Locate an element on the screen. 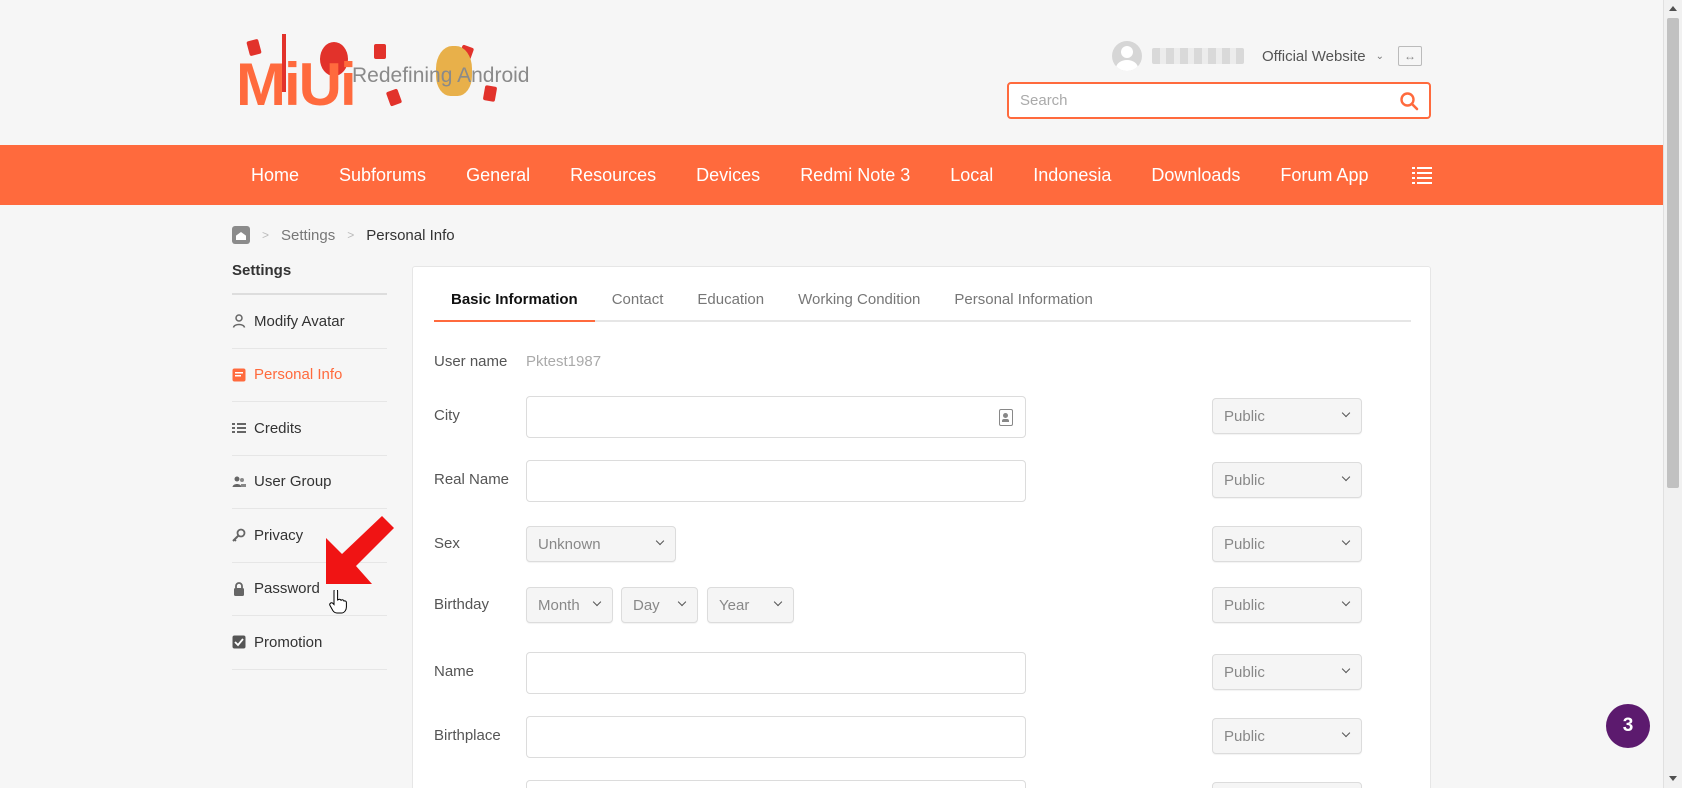 The image size is (1682, 788). sex-value: Unknown is located at coordinates (569, 544).